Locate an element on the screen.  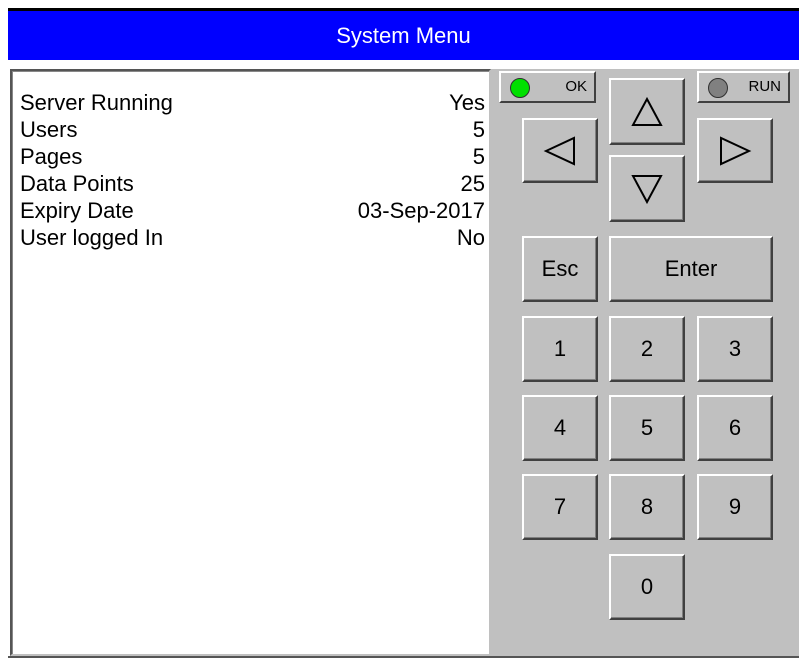
ok-lamp-icon is located at coordinates (520, 88).